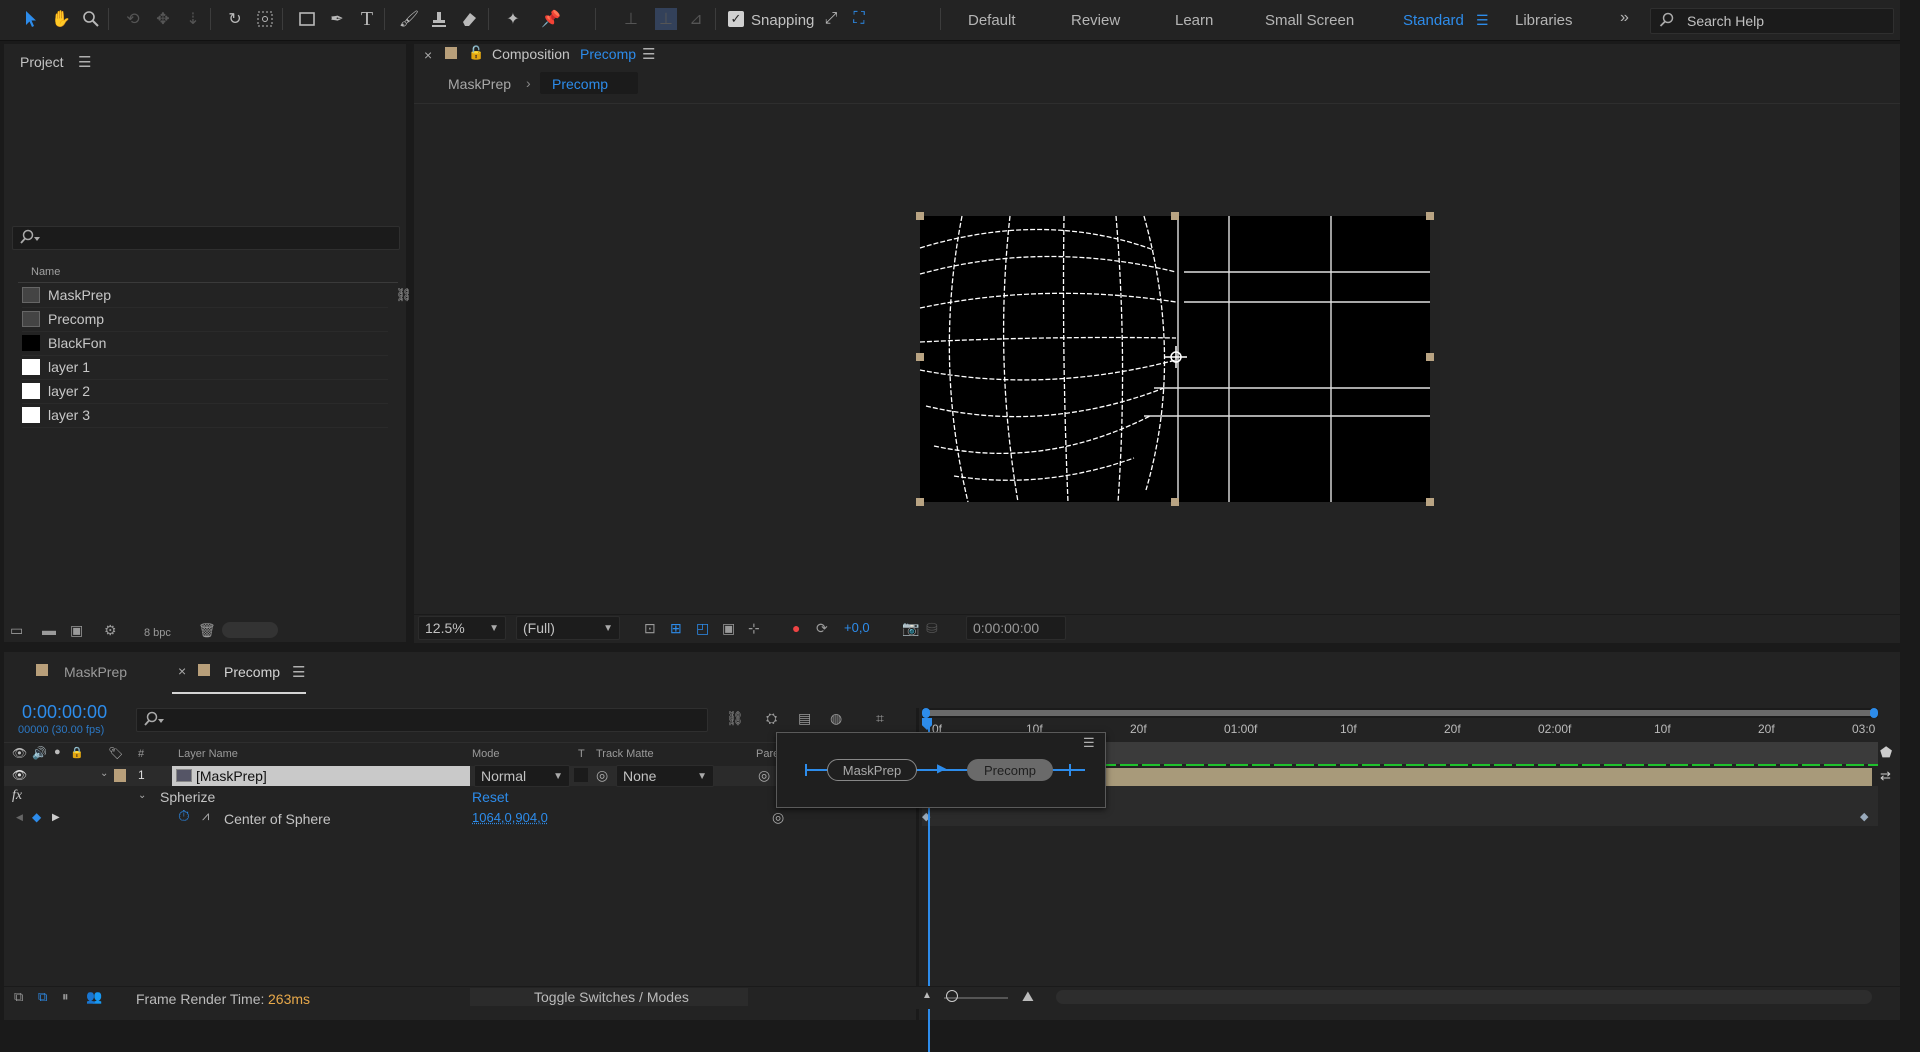 The image size is (1920, 1052). Describe the element at coordinates (880, 718) in the screenshot. I see `graph-editor-icon: ⌗` at that location.